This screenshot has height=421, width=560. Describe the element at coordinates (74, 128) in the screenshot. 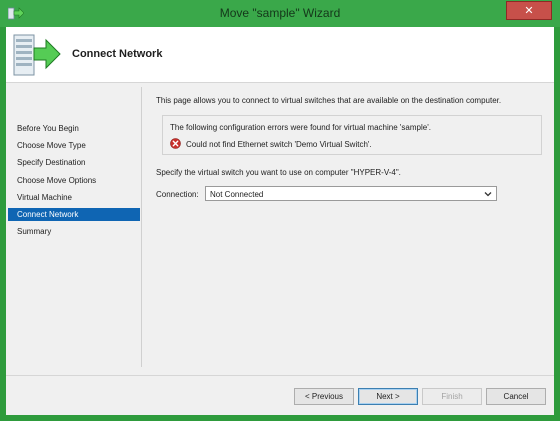

I see `nav-item-before-you-begin: Before You Begin` at that location.